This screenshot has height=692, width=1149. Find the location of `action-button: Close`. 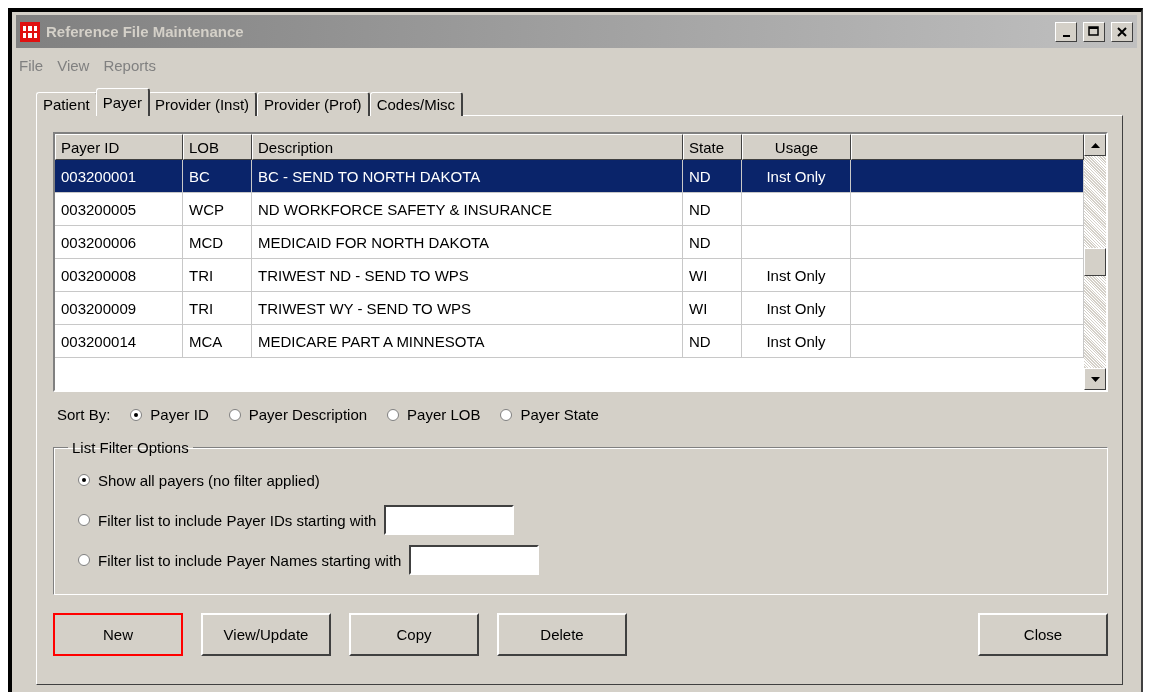

action-button: Close is located at coordinates (1043, 634).